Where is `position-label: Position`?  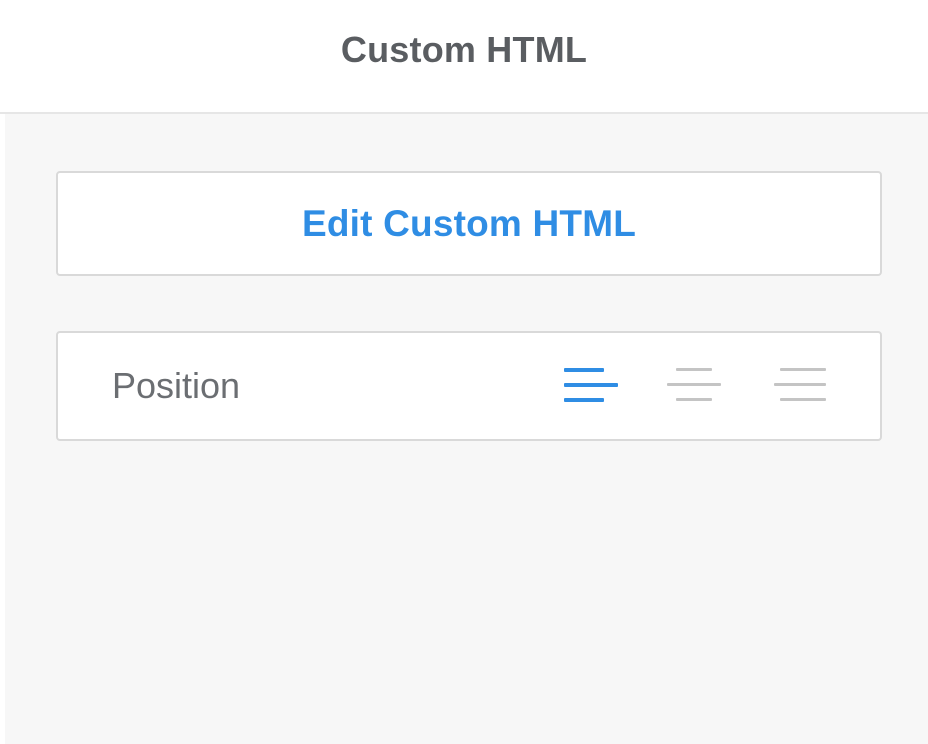 position-label: Position is located at coordinates (176, 385).